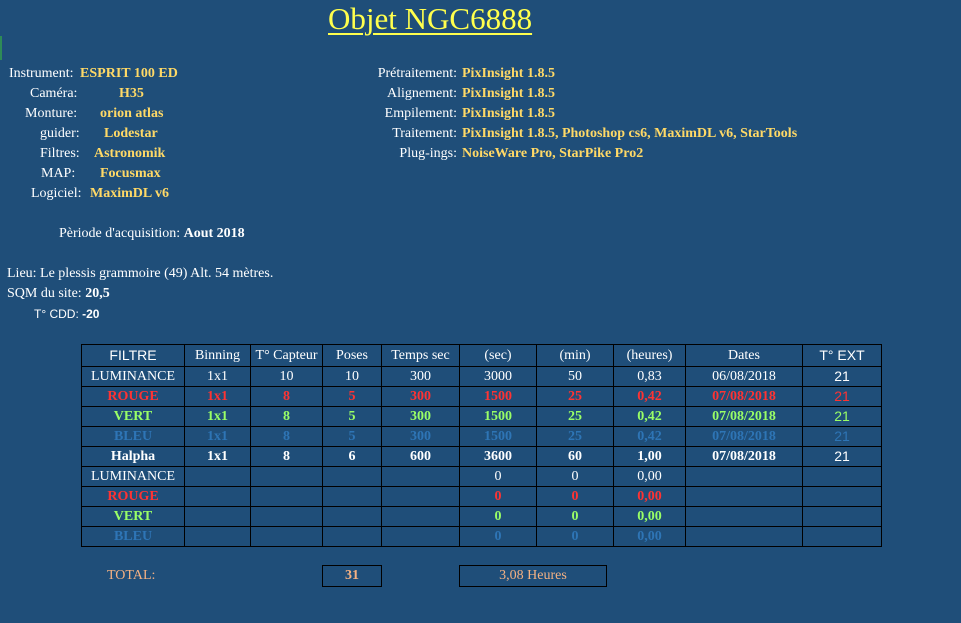 The image size is (961, 623). Describe the element at coordinates (131, 133) in the screenshot. I see `equipment-value: Lodestar` at that location.